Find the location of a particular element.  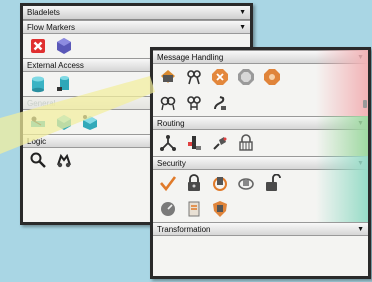

panel-title: Bladelets is located at coordinates (43, 12).